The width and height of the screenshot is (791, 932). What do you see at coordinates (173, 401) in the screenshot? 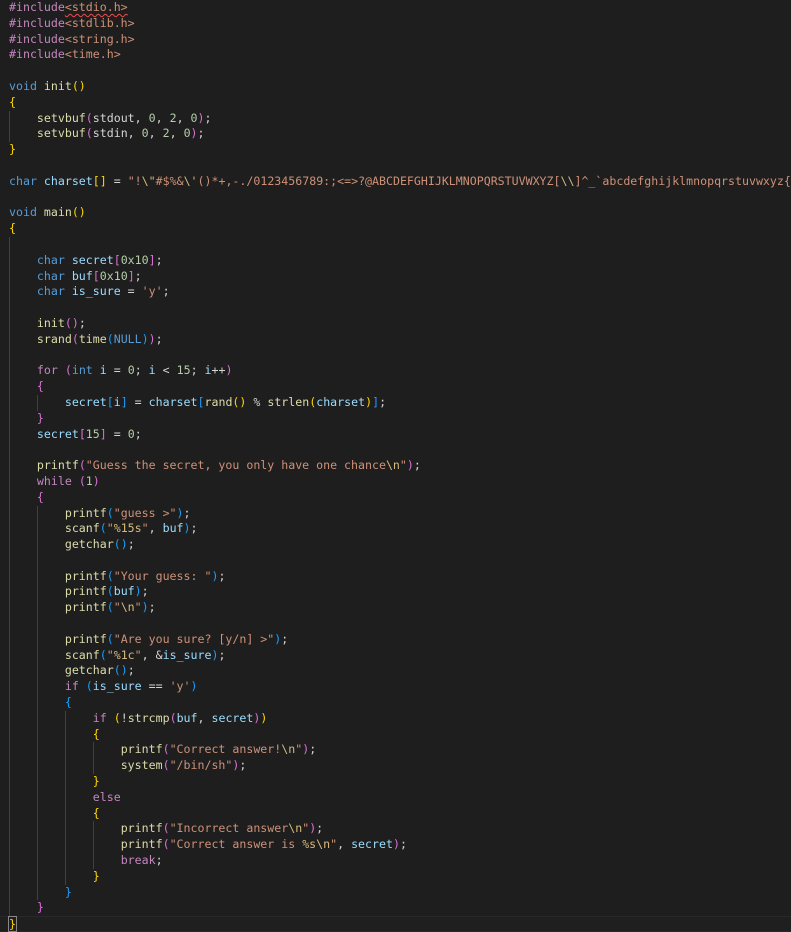
I see `identifier: charset` at bounding box center [173, 401].